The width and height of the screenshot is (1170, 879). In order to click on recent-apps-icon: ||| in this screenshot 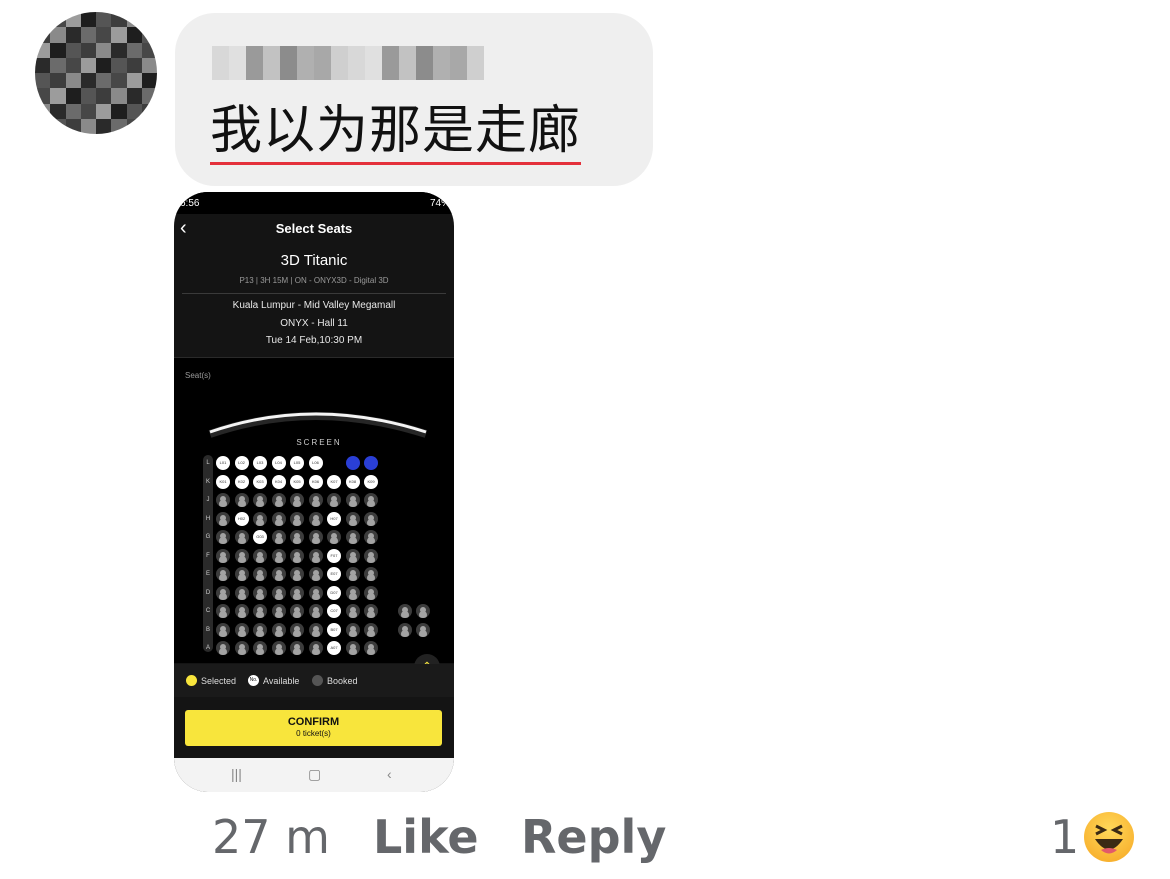, I will do `click(236, 774)`.